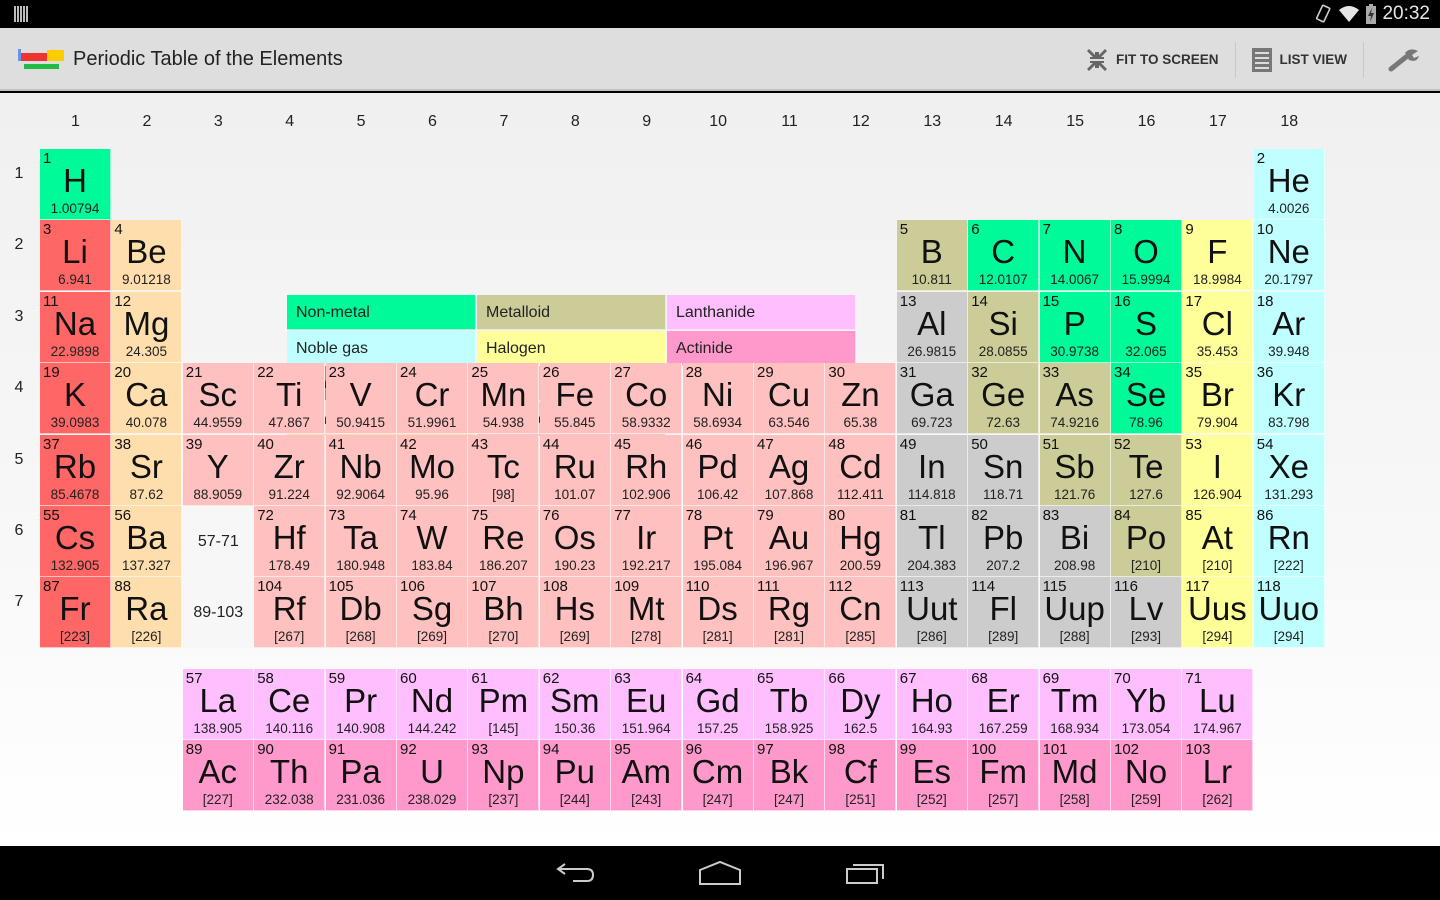  What do you see at coordinates (1004, 541) in the screenshot?
I see `element-cell-pb: 82 Pb 207.2` at bounding box center [1004, 541].